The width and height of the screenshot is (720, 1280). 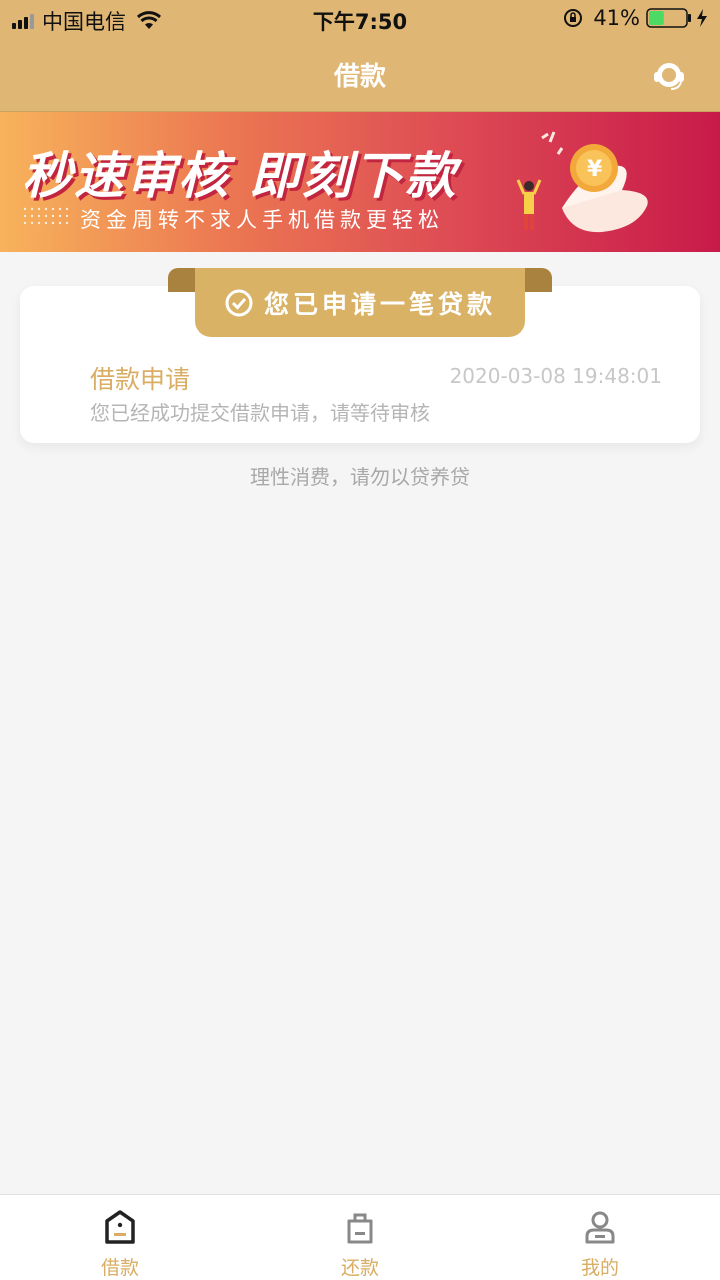 I want to click on coin-illustration-icon: ¥, so click(x=582, y=182).